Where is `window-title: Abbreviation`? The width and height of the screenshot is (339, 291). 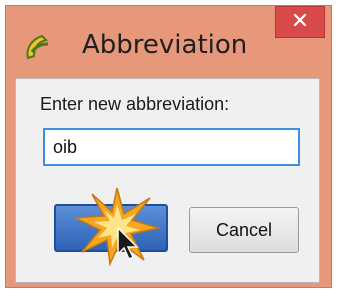
window-title: Abbreviation is located at coordinates (165, 45).